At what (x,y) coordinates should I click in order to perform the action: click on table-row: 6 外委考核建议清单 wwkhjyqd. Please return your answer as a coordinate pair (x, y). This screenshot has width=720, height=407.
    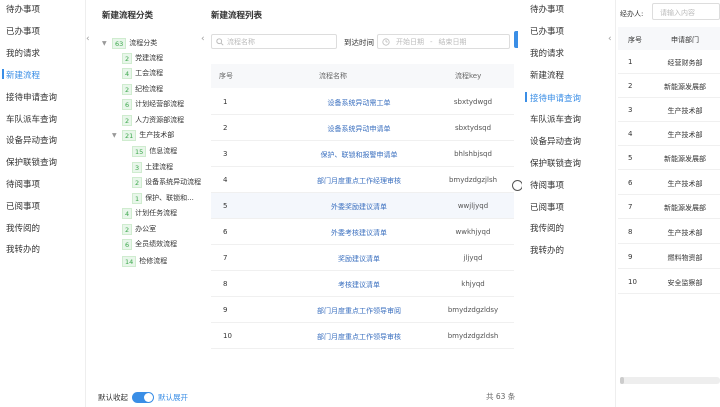
    Looking at the image, I should click on (362, 232).